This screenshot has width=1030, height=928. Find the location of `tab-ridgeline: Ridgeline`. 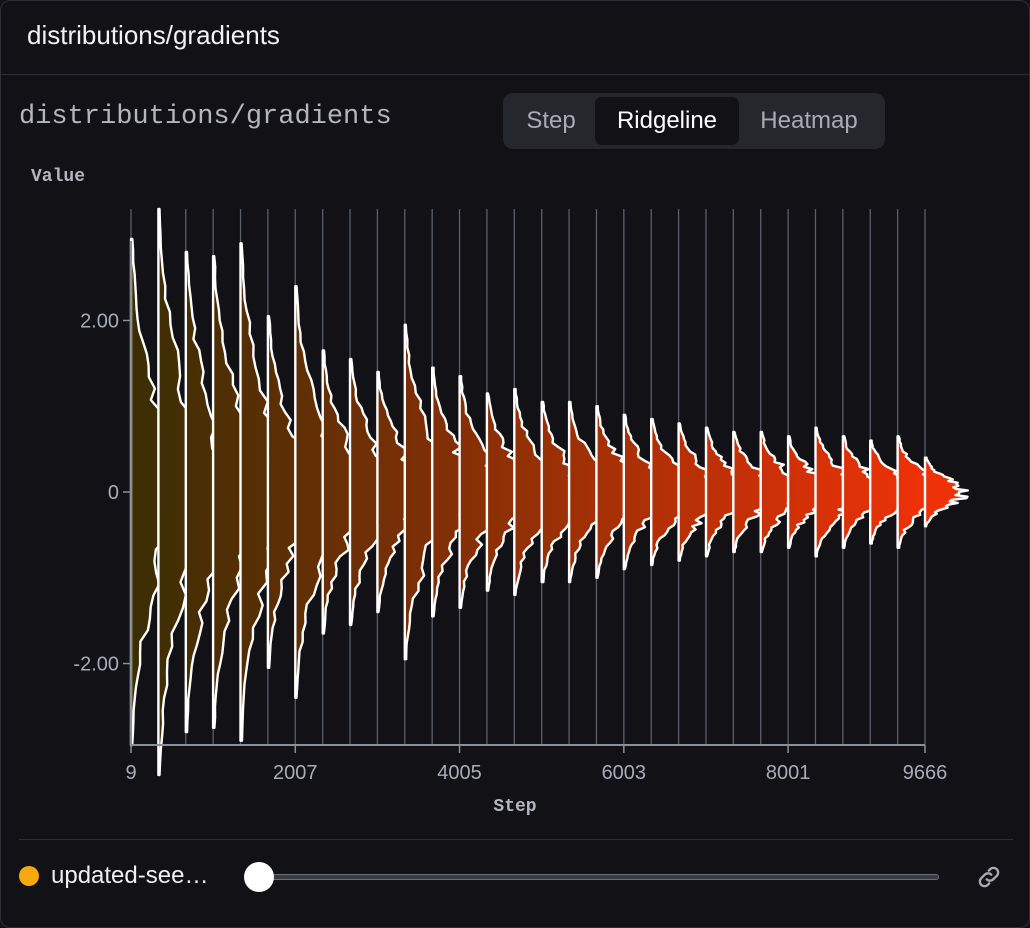

tab-ridgeline: Ridgeline is located at coordinates (667, 121).